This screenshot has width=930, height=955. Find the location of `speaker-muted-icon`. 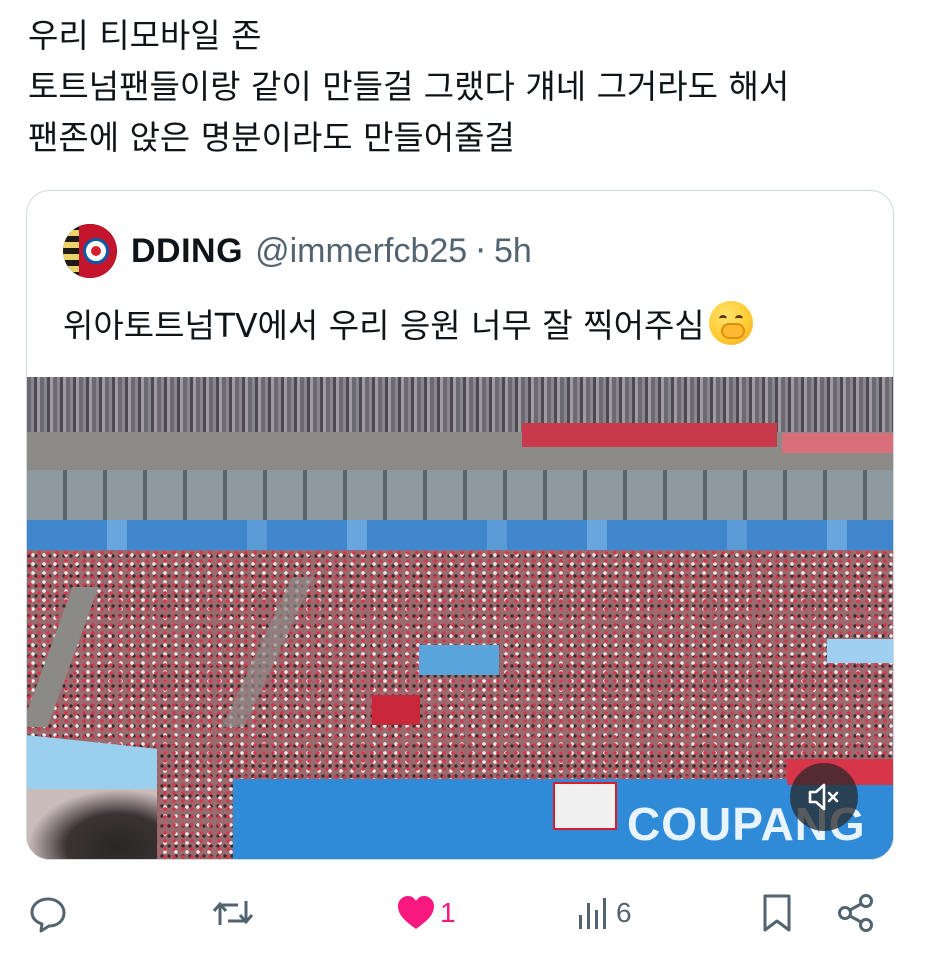

speaker-muted-icon is located at coordinates (823, 797).